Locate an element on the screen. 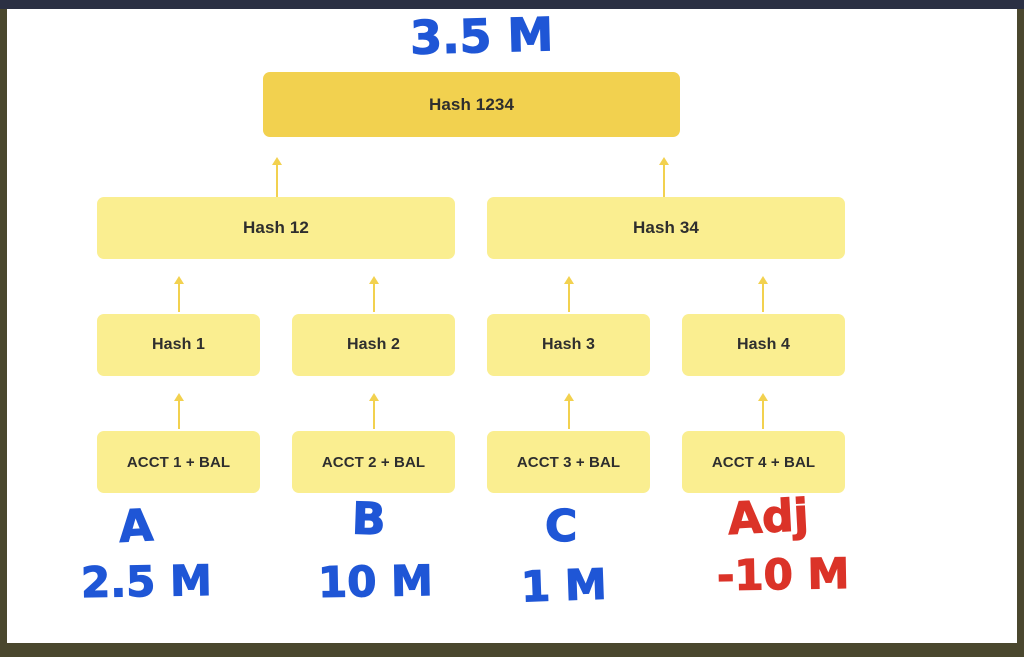 This screenshot has width=1024, height=657. annotation-account-b-value: 10 M is located at coordinates (375, 581).